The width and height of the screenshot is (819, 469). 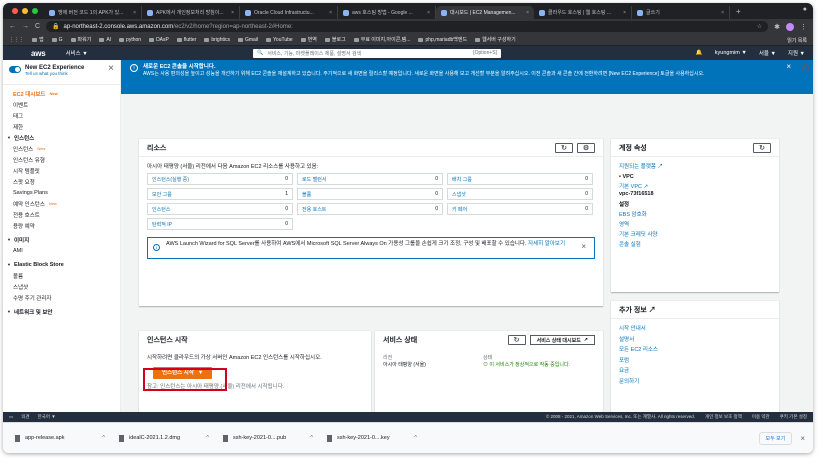 What do you see at coordinates (695, 329) in the screenshot?
I see `additional-info-link: 시작 안내서` at bounding box center [695, 329].